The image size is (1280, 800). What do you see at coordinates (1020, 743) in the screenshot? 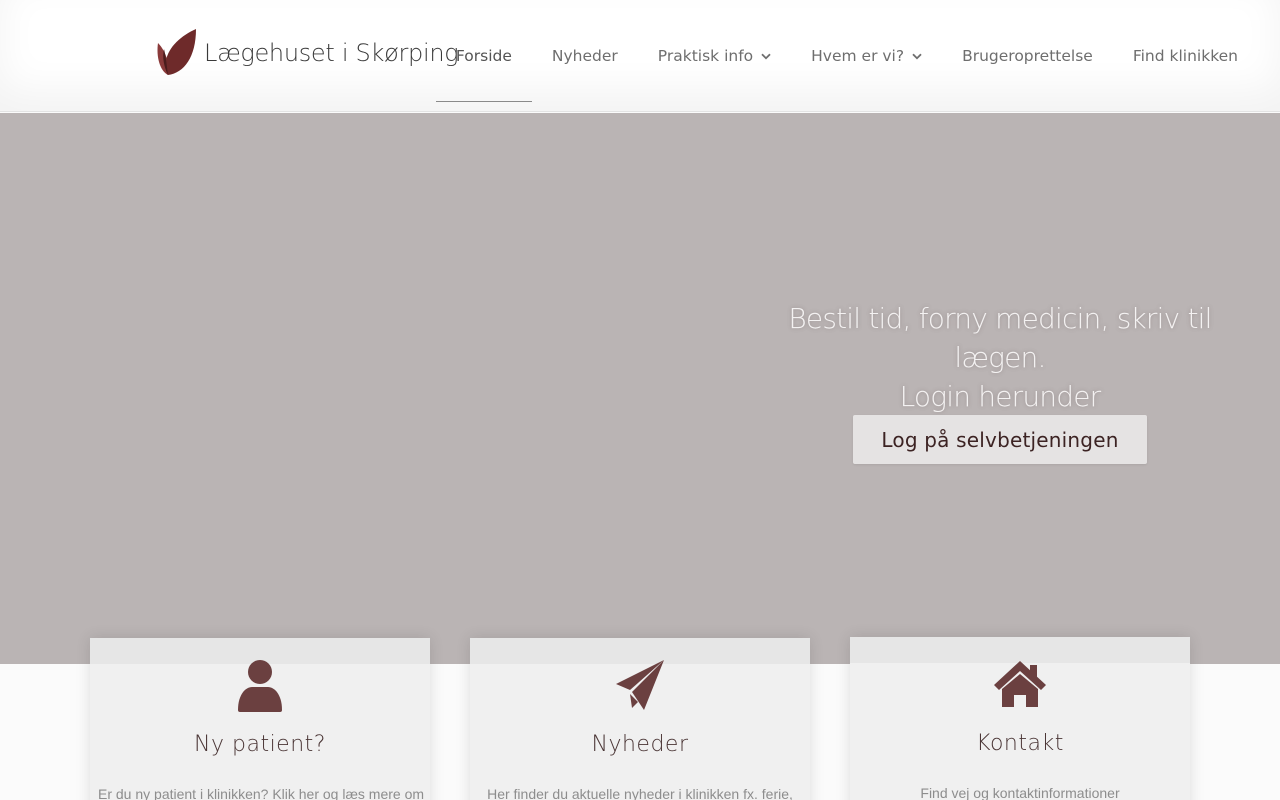
I see `card-title: Kontakt` at bounding box center [1020, 743].